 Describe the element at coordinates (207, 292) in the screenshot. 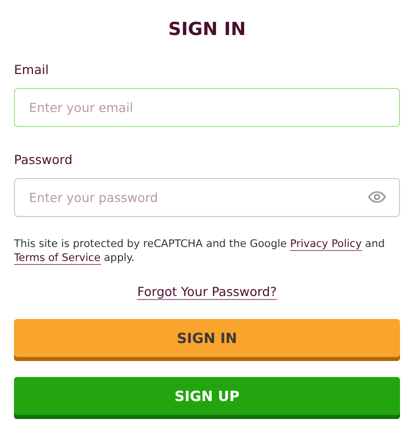

I see `forgot-password-link: Forgot Your Password?` at that location.